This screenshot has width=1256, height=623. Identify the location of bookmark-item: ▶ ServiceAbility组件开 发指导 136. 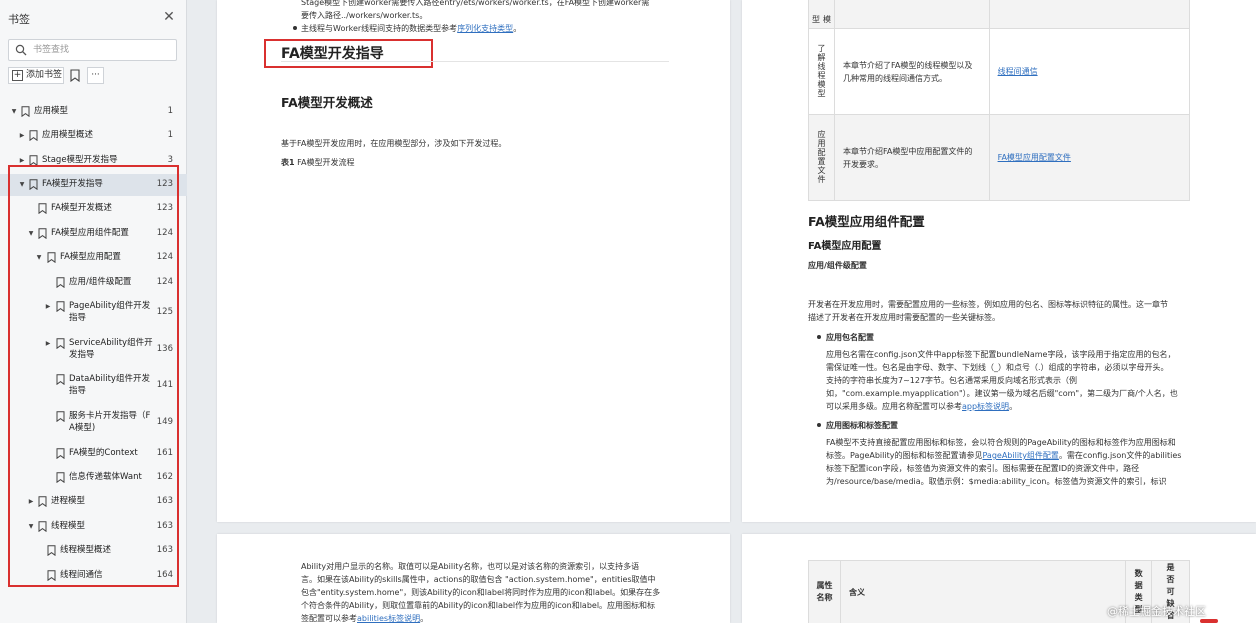
(93, 347).